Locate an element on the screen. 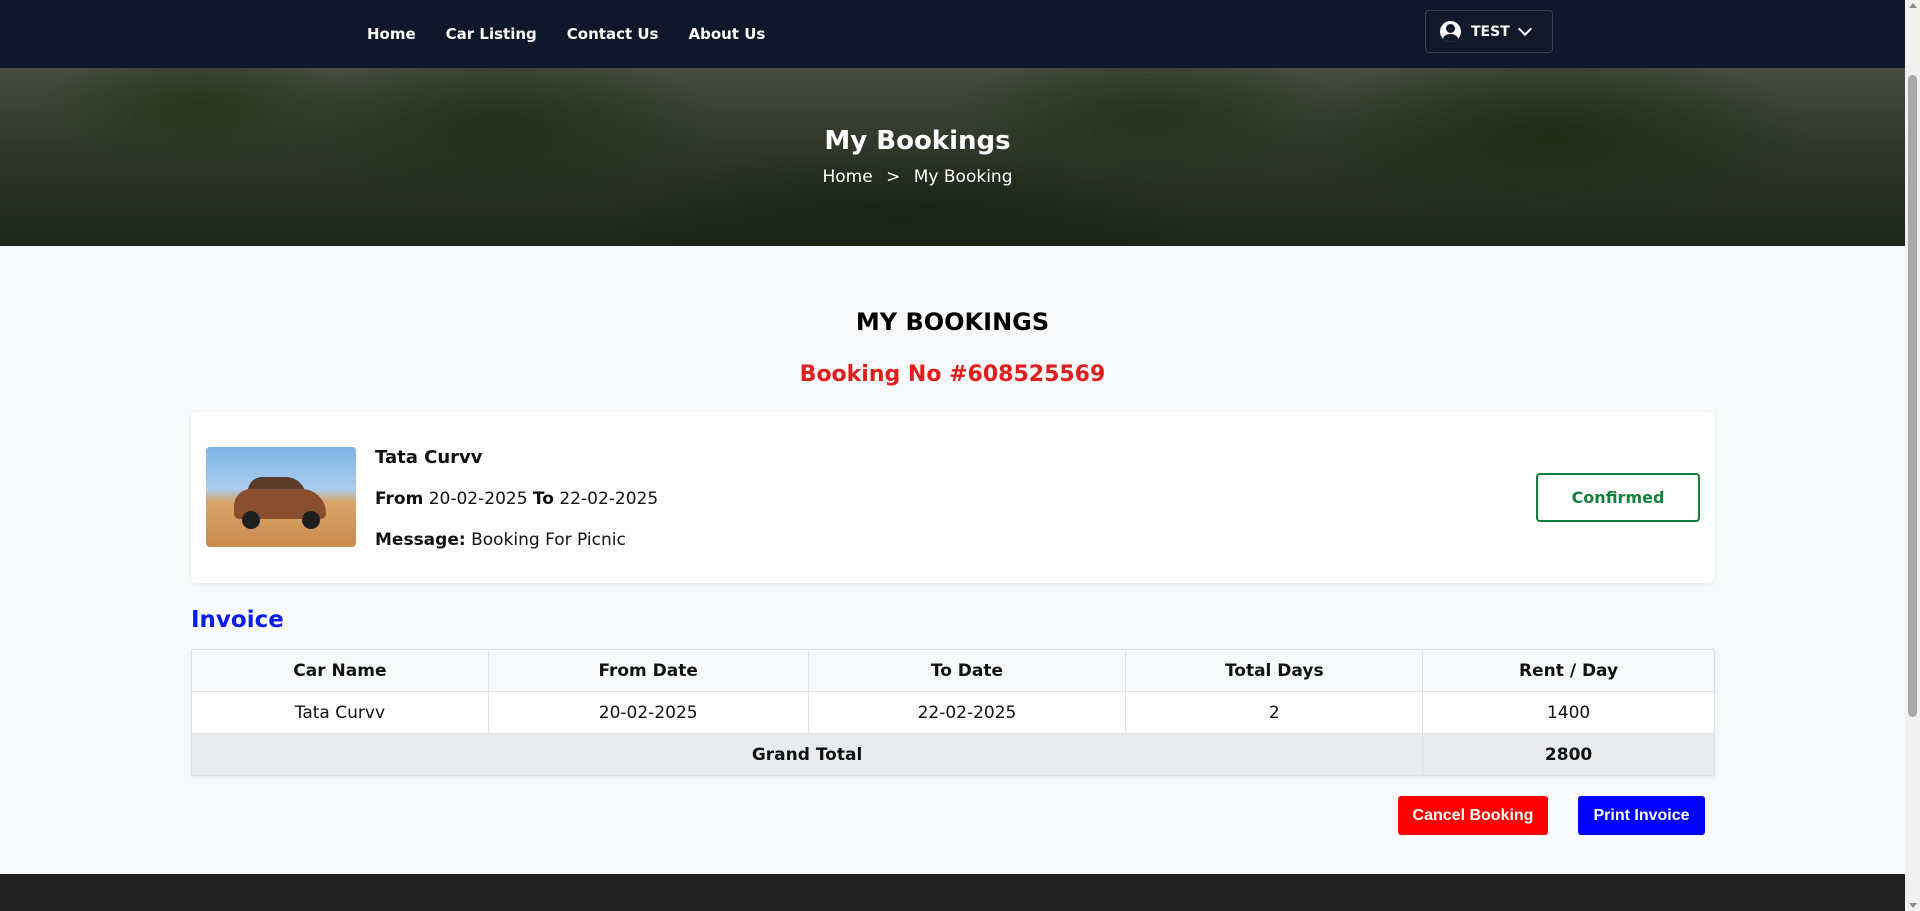  column-header-from-date: From Date is located at coordinates (648, 670).